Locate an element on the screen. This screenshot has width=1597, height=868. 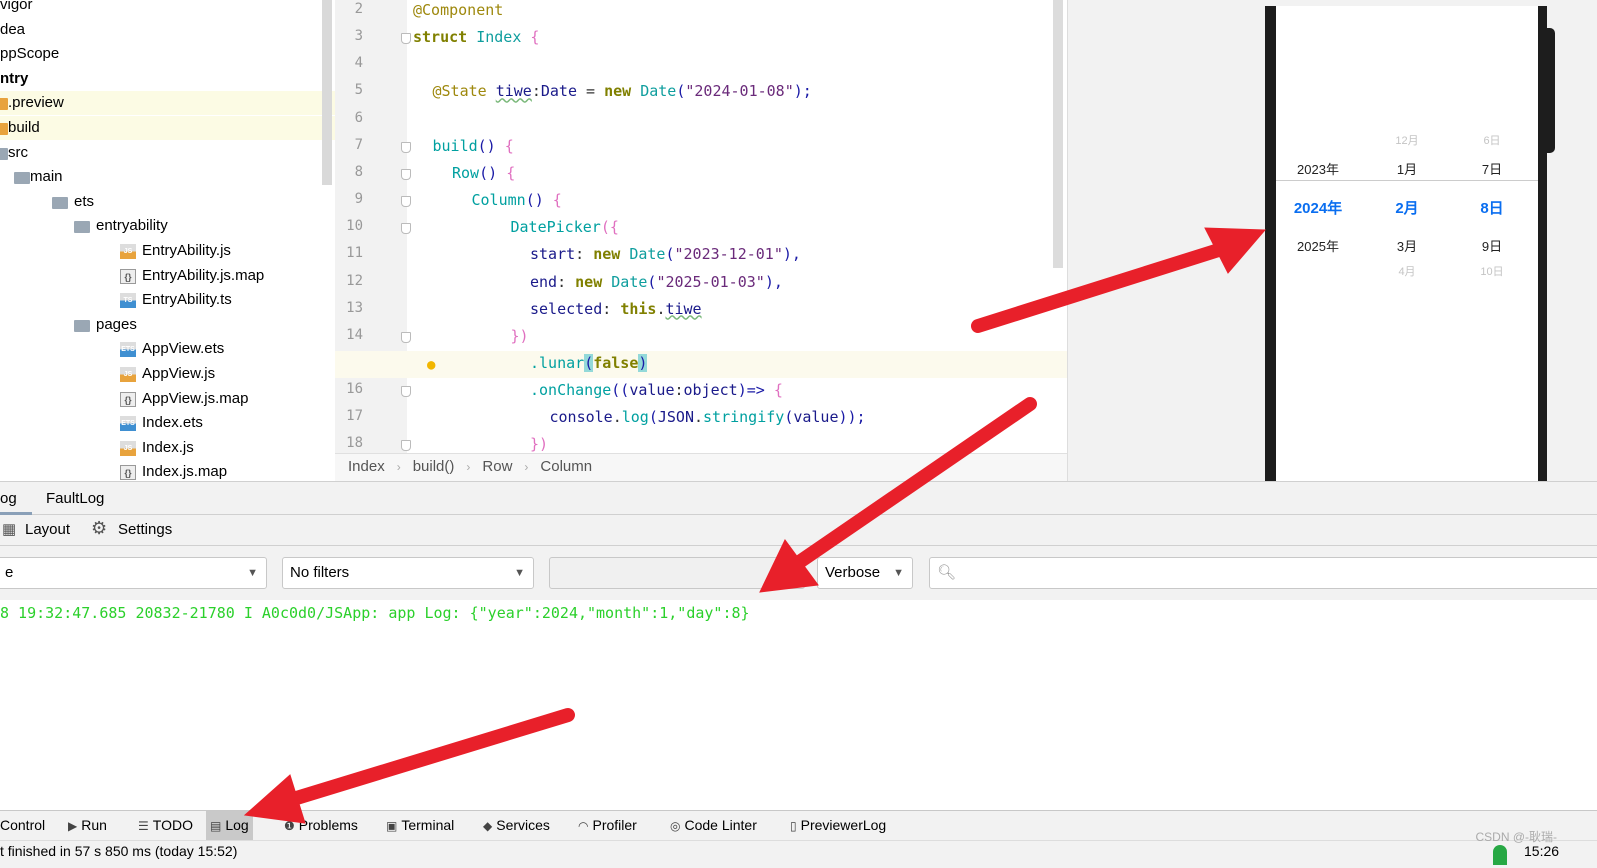
picker-item: 1月 is located at coordinates (1407, 168).